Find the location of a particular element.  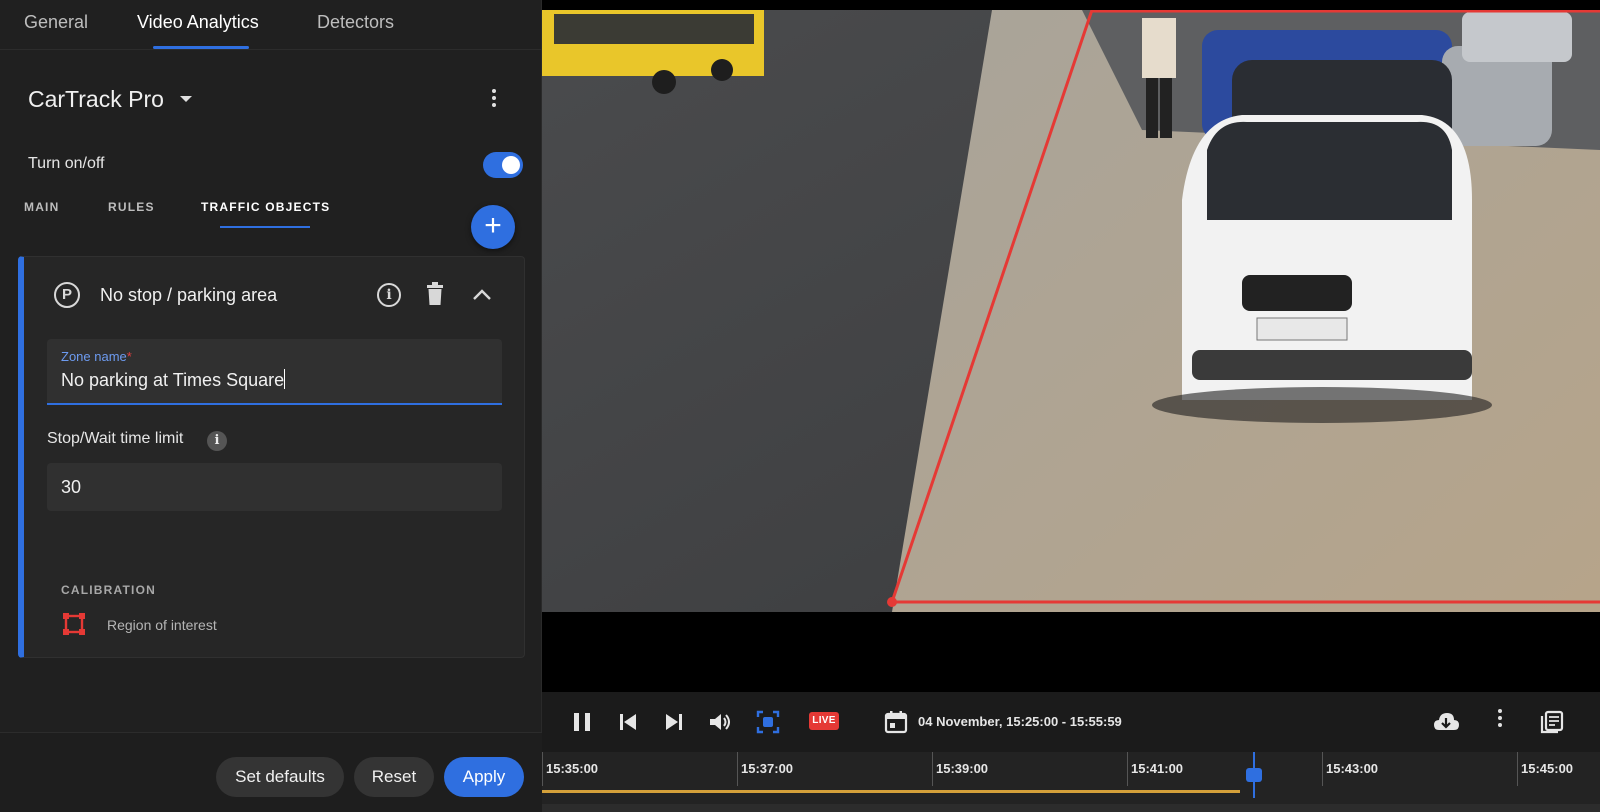

chevron-down-icon is located at coordinates (186, 99).